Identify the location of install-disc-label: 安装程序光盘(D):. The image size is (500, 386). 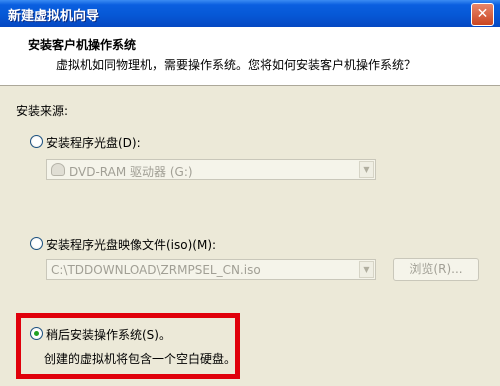
(93, 142).